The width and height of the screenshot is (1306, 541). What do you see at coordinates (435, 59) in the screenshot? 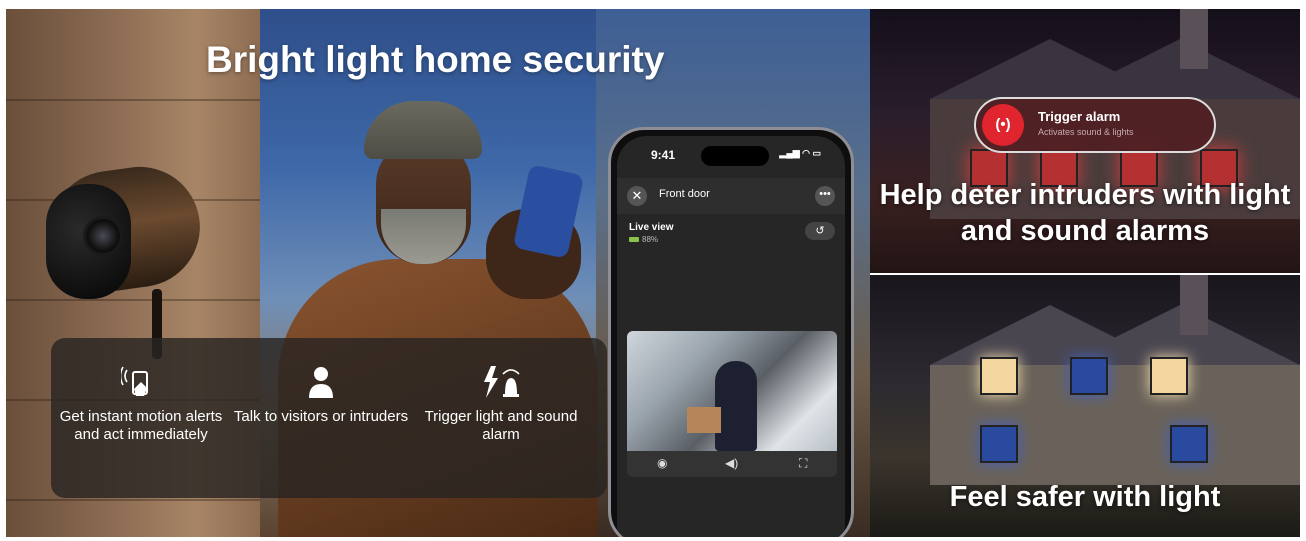
I see `page-title: Bright light home security` at bounding box center [435, 59].